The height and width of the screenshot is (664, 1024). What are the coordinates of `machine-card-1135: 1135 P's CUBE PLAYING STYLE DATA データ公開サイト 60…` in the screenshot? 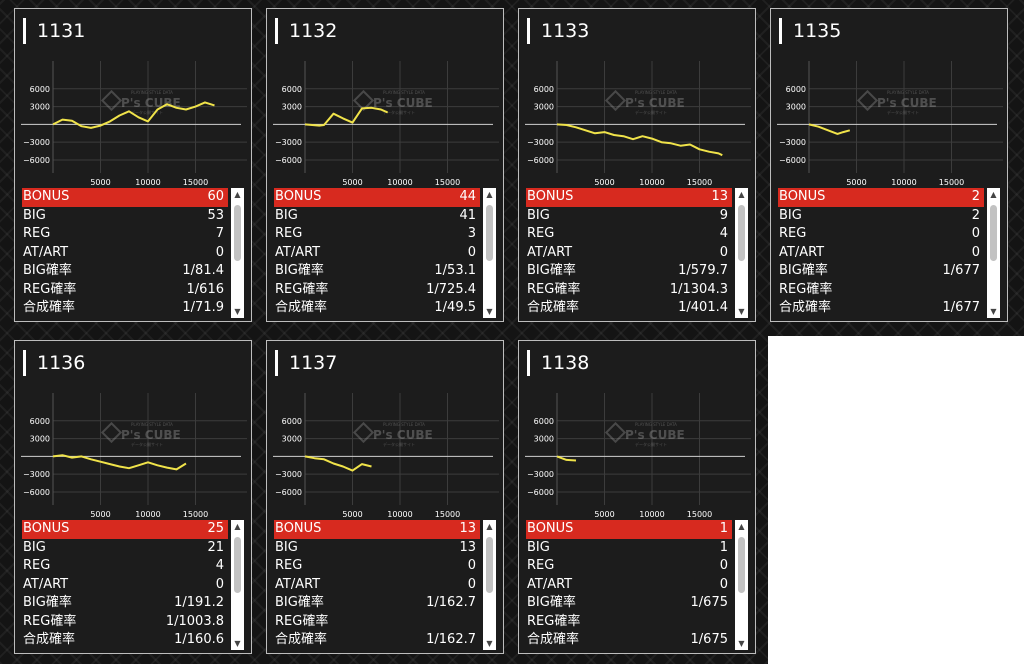 It's located at (889, 165).